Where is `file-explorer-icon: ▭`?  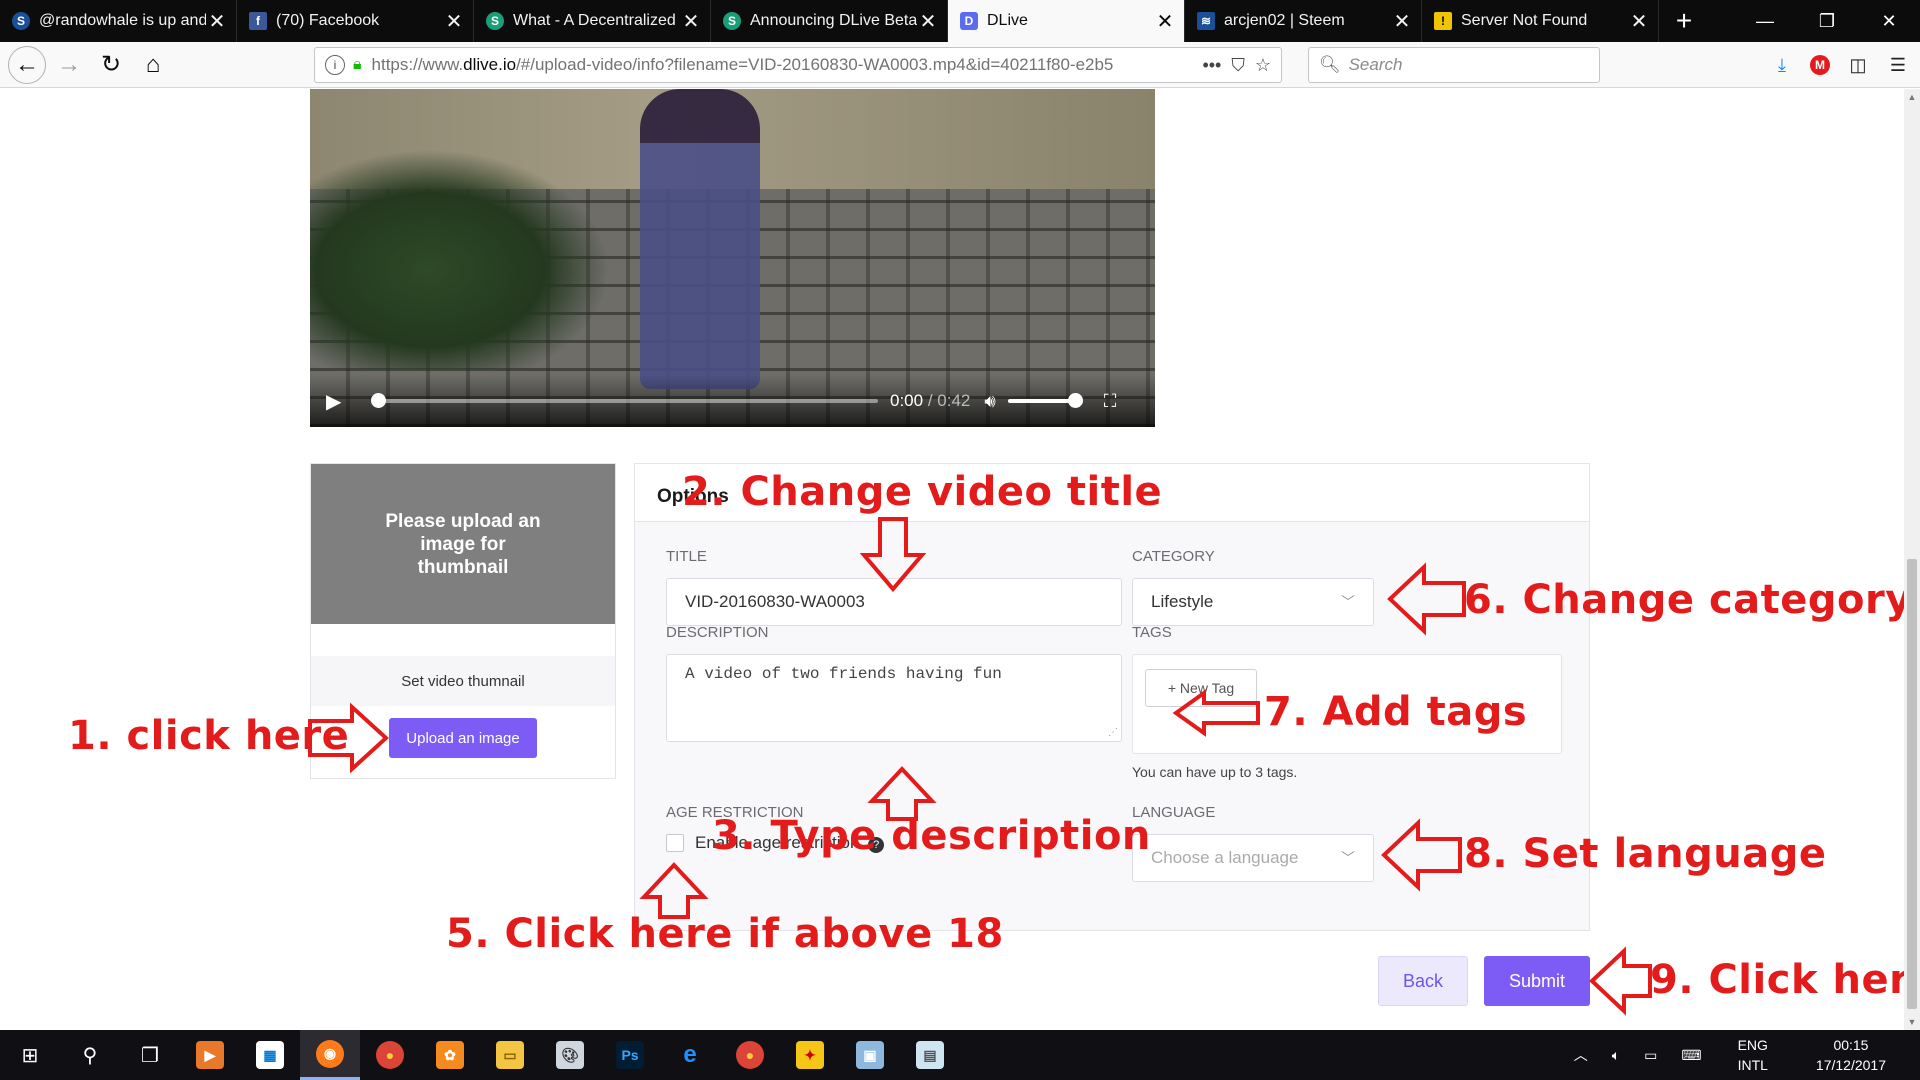
file-explorer-icon: ▭ is located at coordinates (510, 1055).